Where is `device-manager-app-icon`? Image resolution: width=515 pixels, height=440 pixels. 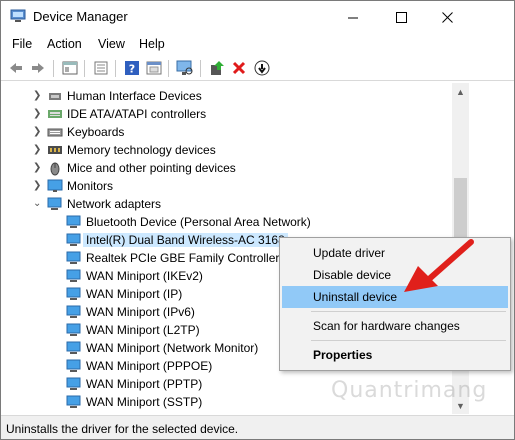 device-manager-app-icon is located at coordinates (18, 15).